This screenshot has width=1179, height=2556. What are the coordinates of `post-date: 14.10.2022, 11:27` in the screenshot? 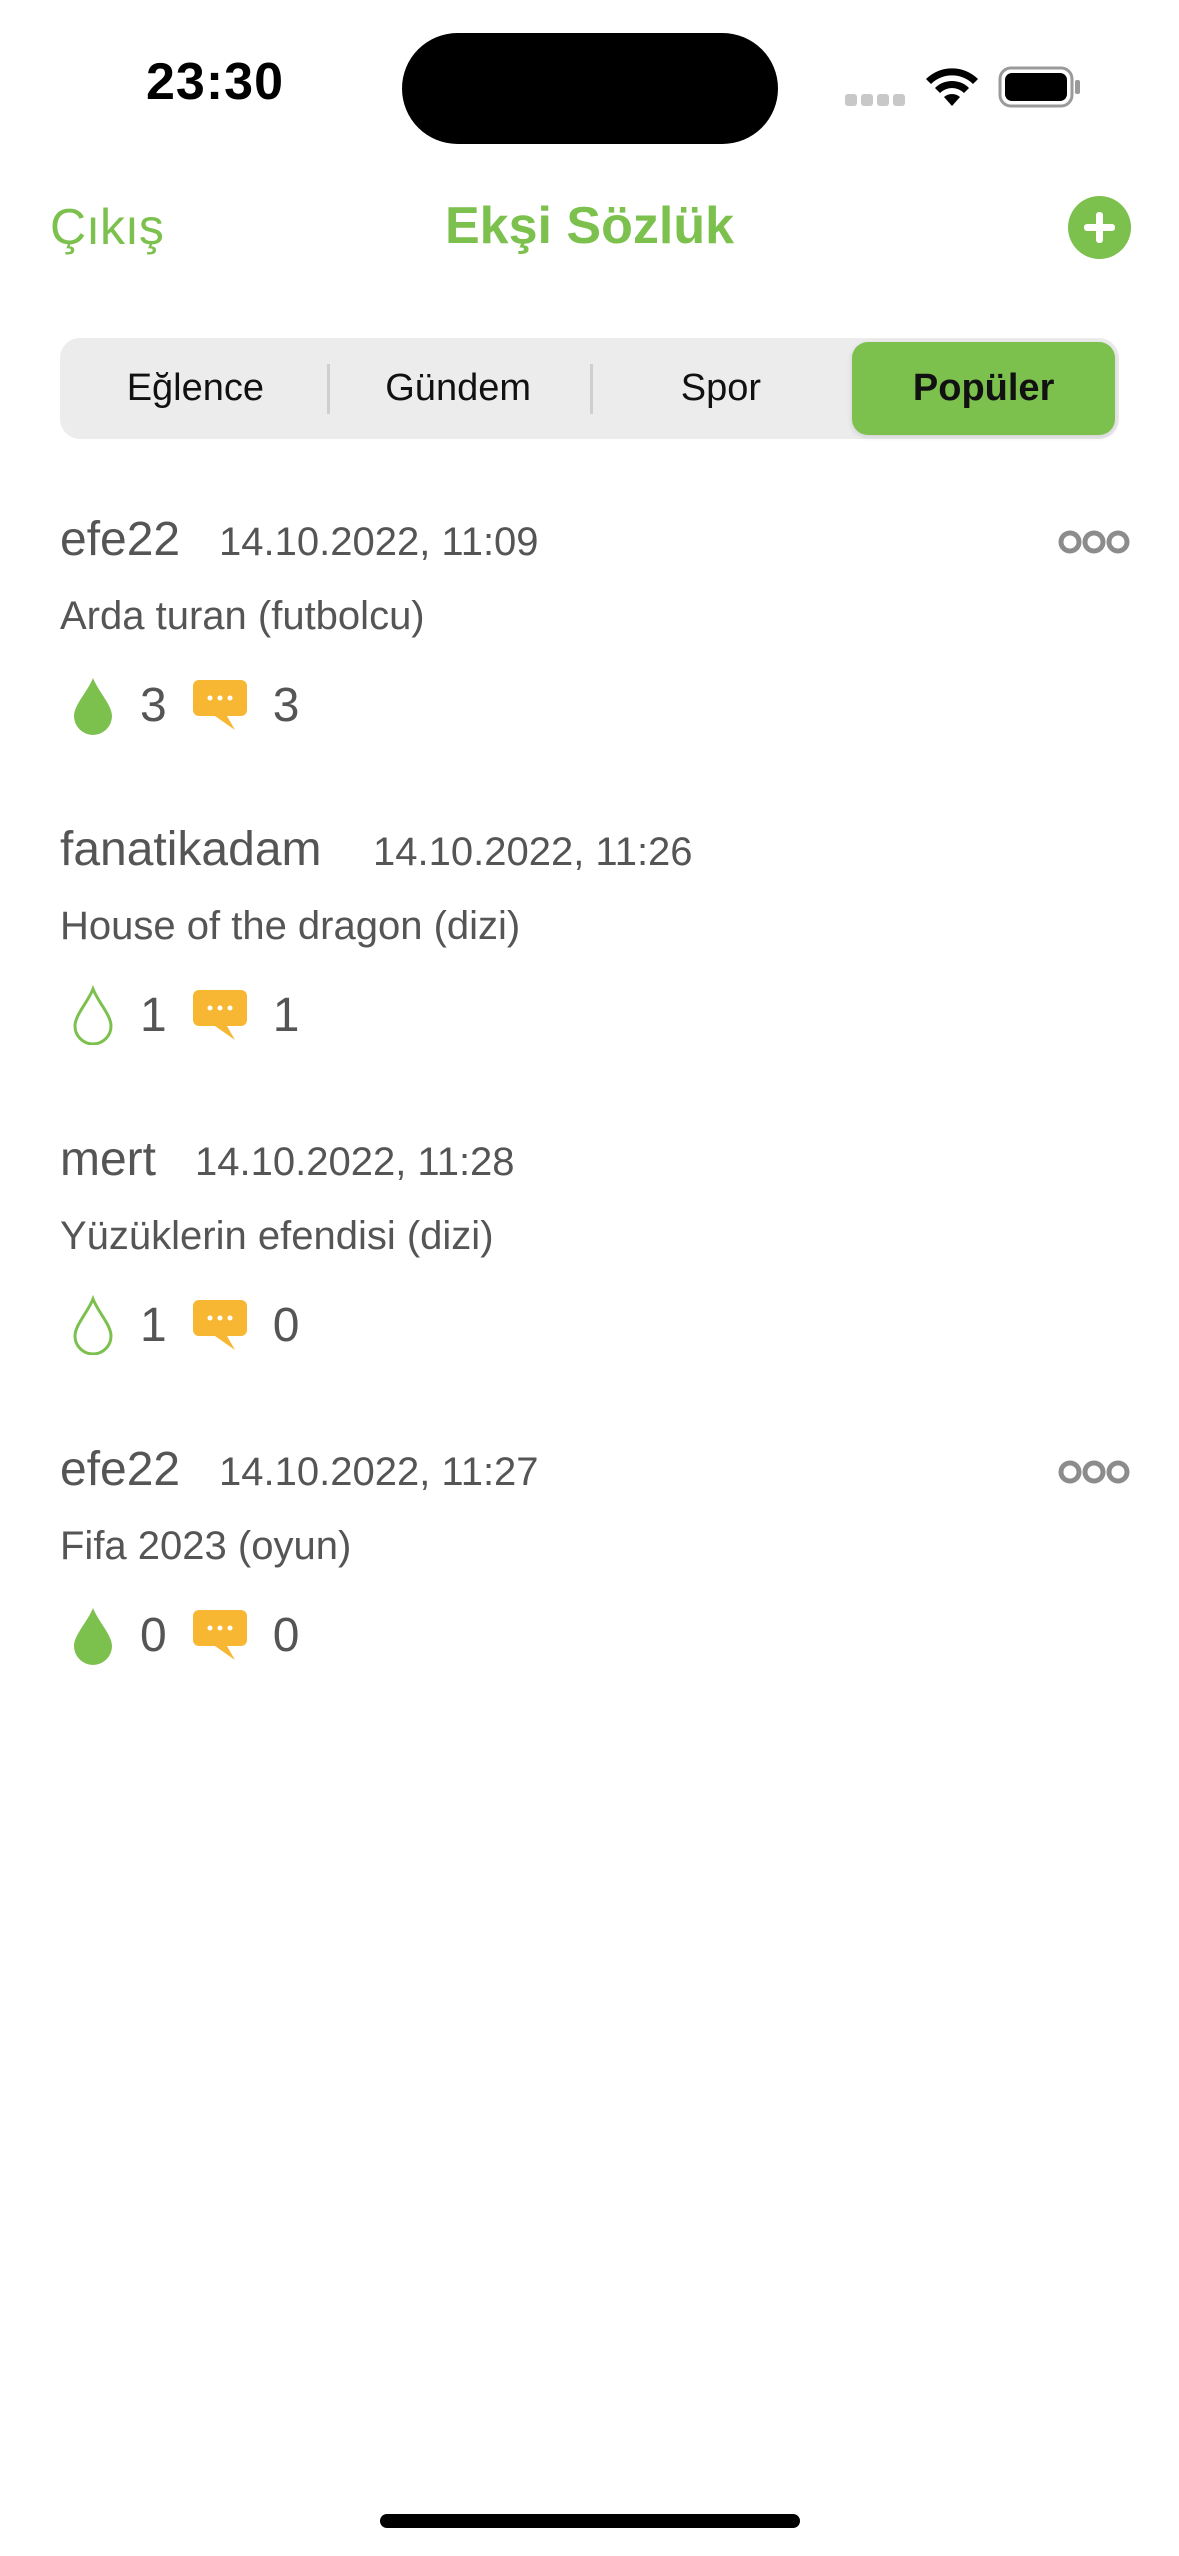 It's located at (379, 1472).